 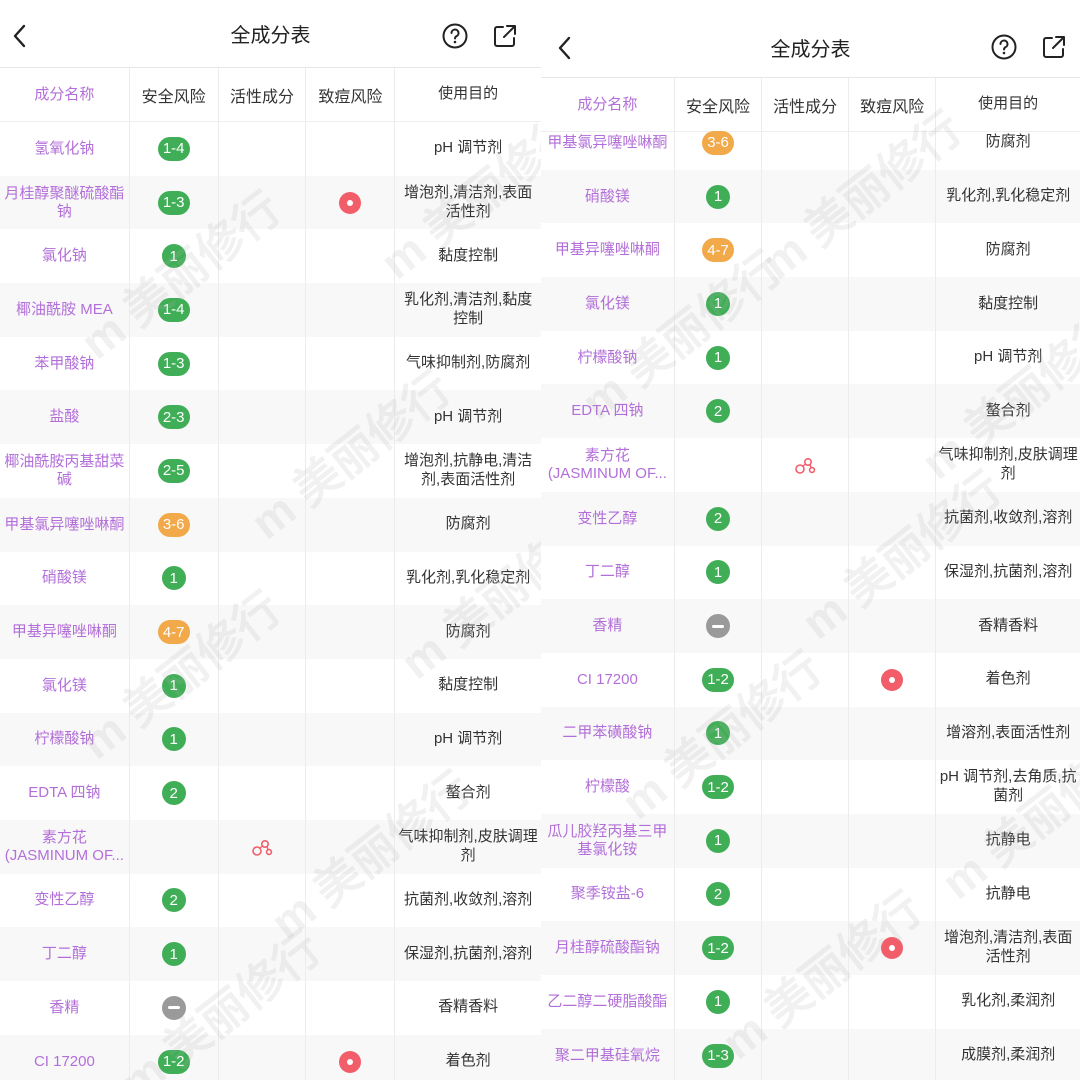 What do you see at coordinates (810, 840) in the screenshot?
I see `table-row: 瓜儿胶羟丙基三甲基氯化铵 1 抗静电` at bounding box center [810, 840].